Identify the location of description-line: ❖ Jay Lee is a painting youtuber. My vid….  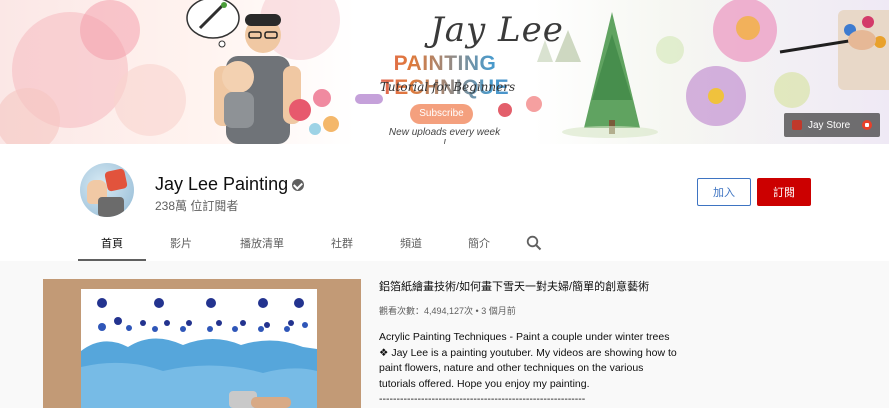
(528, 352).